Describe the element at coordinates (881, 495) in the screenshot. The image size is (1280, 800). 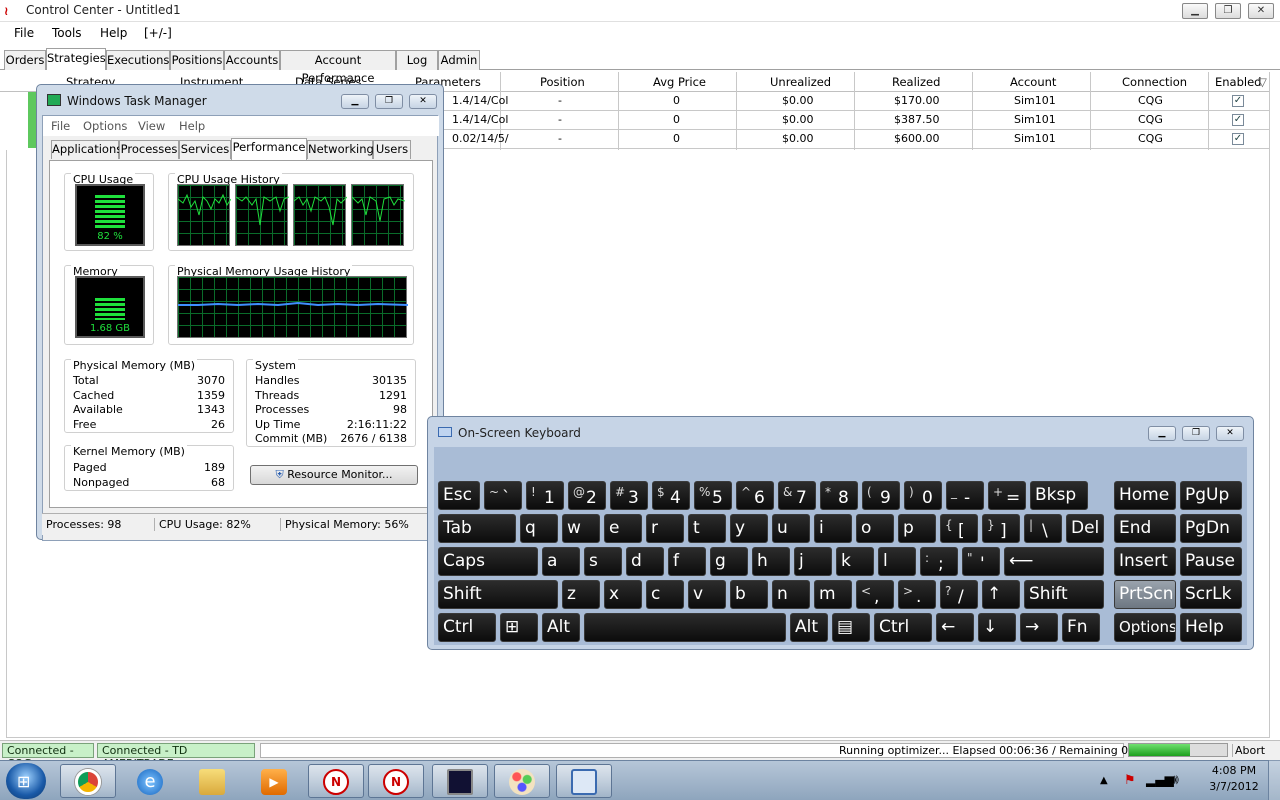
I see `key-(-9: (9` at that location.